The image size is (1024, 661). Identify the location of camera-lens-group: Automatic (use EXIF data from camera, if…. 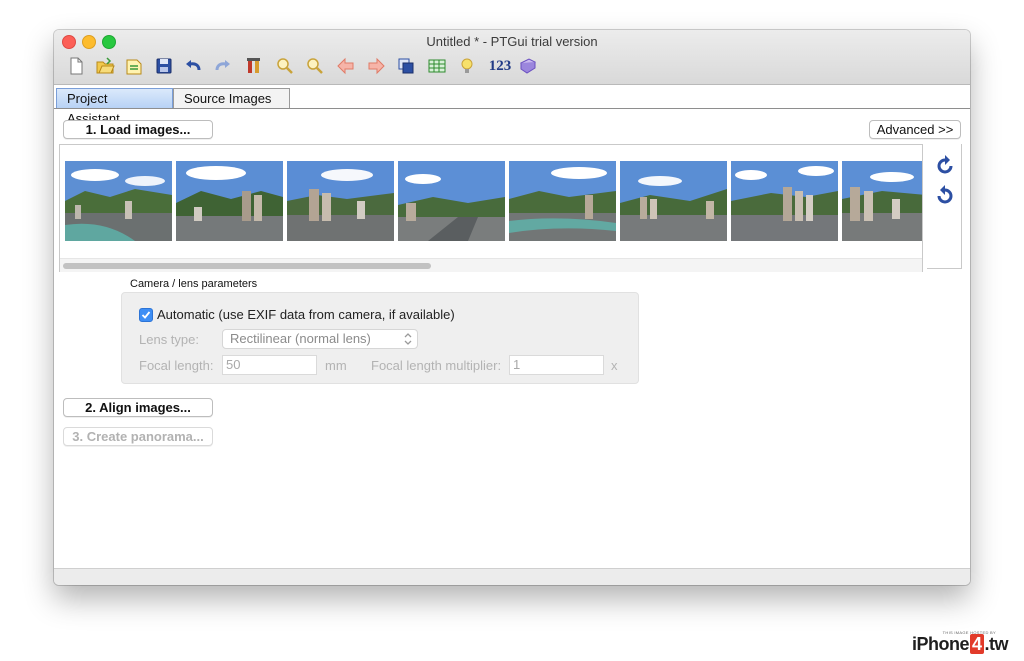
(380, 338).